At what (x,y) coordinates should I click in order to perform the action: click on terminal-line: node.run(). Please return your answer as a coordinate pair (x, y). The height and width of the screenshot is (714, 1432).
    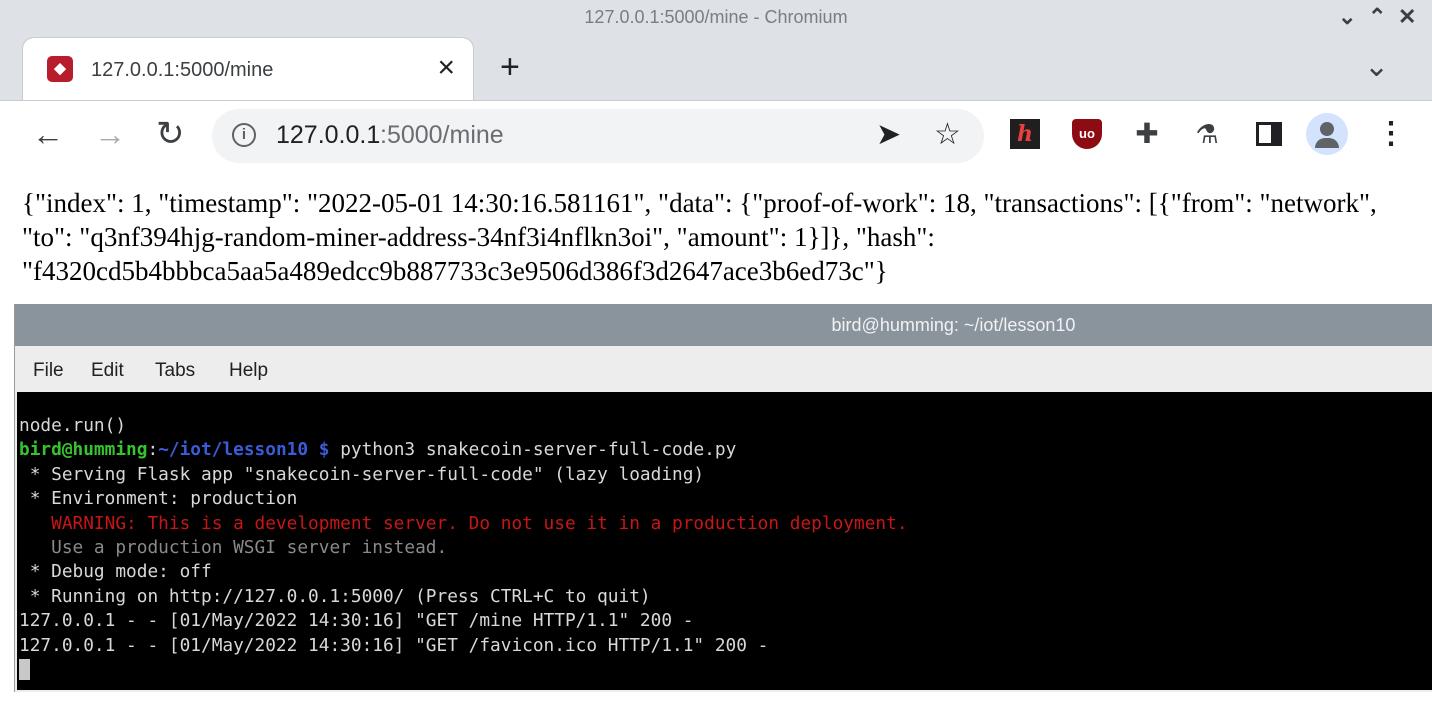
    Looking at the image, I should click on (73, 425).